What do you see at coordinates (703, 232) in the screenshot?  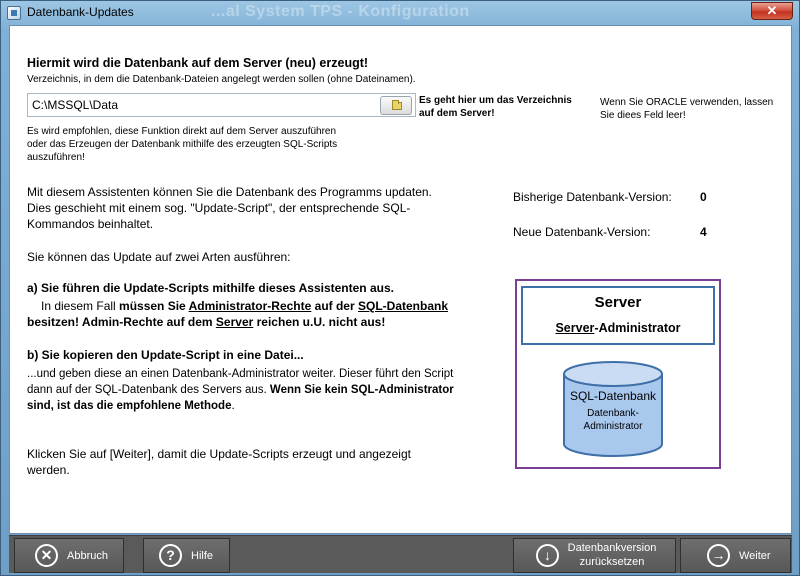 I see `new-version-value: 4` at bounding box center [703, 232].